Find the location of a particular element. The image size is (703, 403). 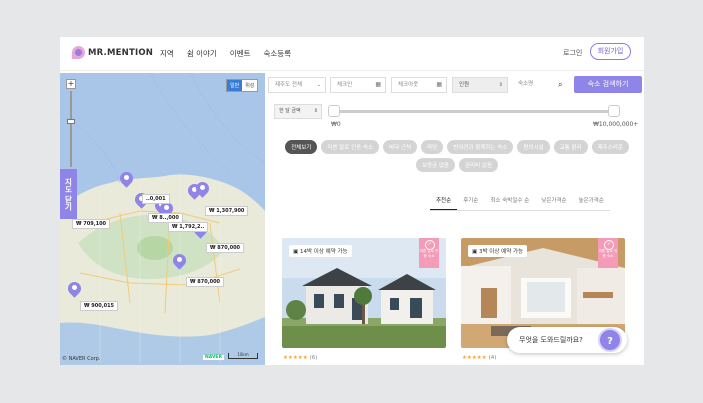

zoom-control: + is located at coordinates (71, 129).